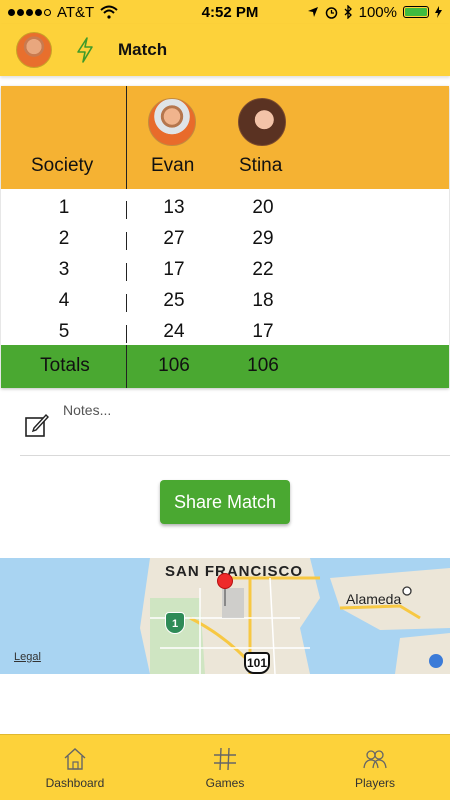 Image resolution: width=450 pixels, height=800 pixels. I want to click on score-cell: 20, so click(263, 208).